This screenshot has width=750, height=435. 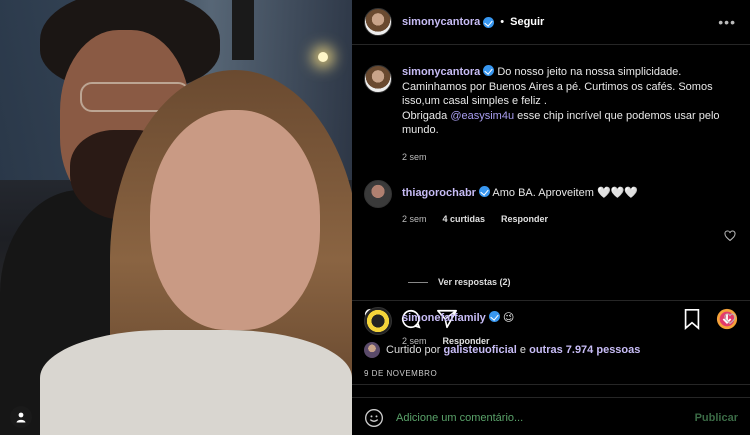 I want to click on caption-line-1: Do nosso jeito na nossa simplicidade., so click(x=589, y=72).